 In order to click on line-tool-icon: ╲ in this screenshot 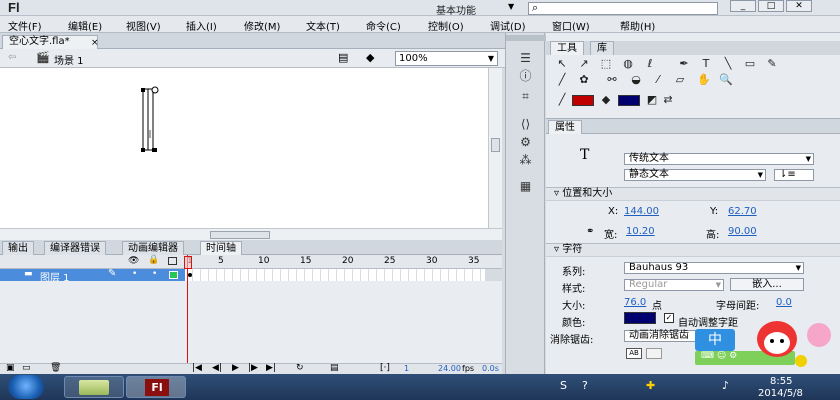, I will do `click(728, 64)`.